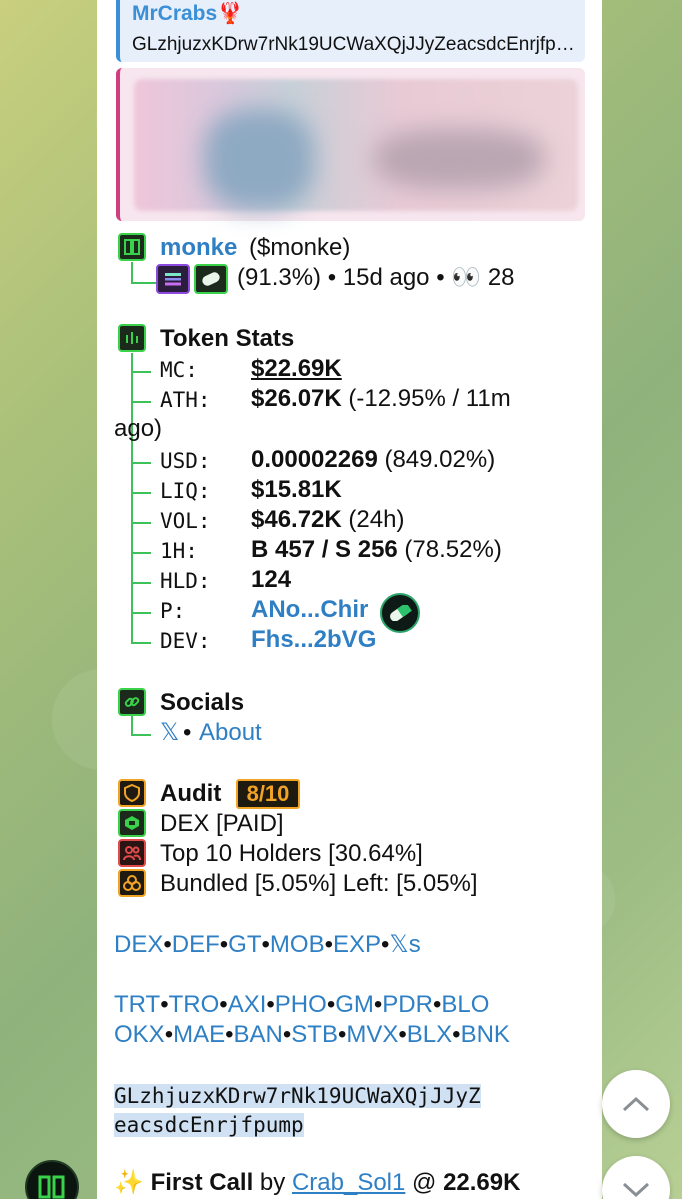 This screenshot has width=682, height=1199. What do you see at coordinates (247, 1004) in the screenshot?
I see `link-axi: AXI` at bounding box center [247, 1004].